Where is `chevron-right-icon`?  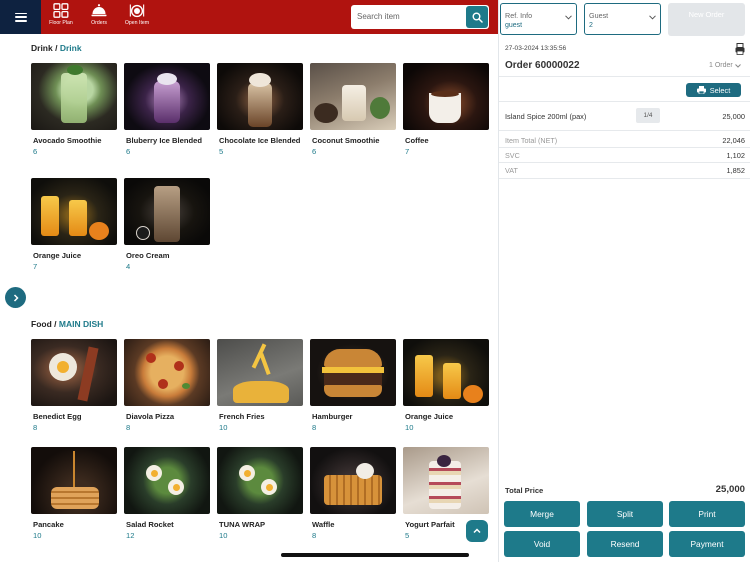 chevron-right-icon is located at coordinates (16, 297).